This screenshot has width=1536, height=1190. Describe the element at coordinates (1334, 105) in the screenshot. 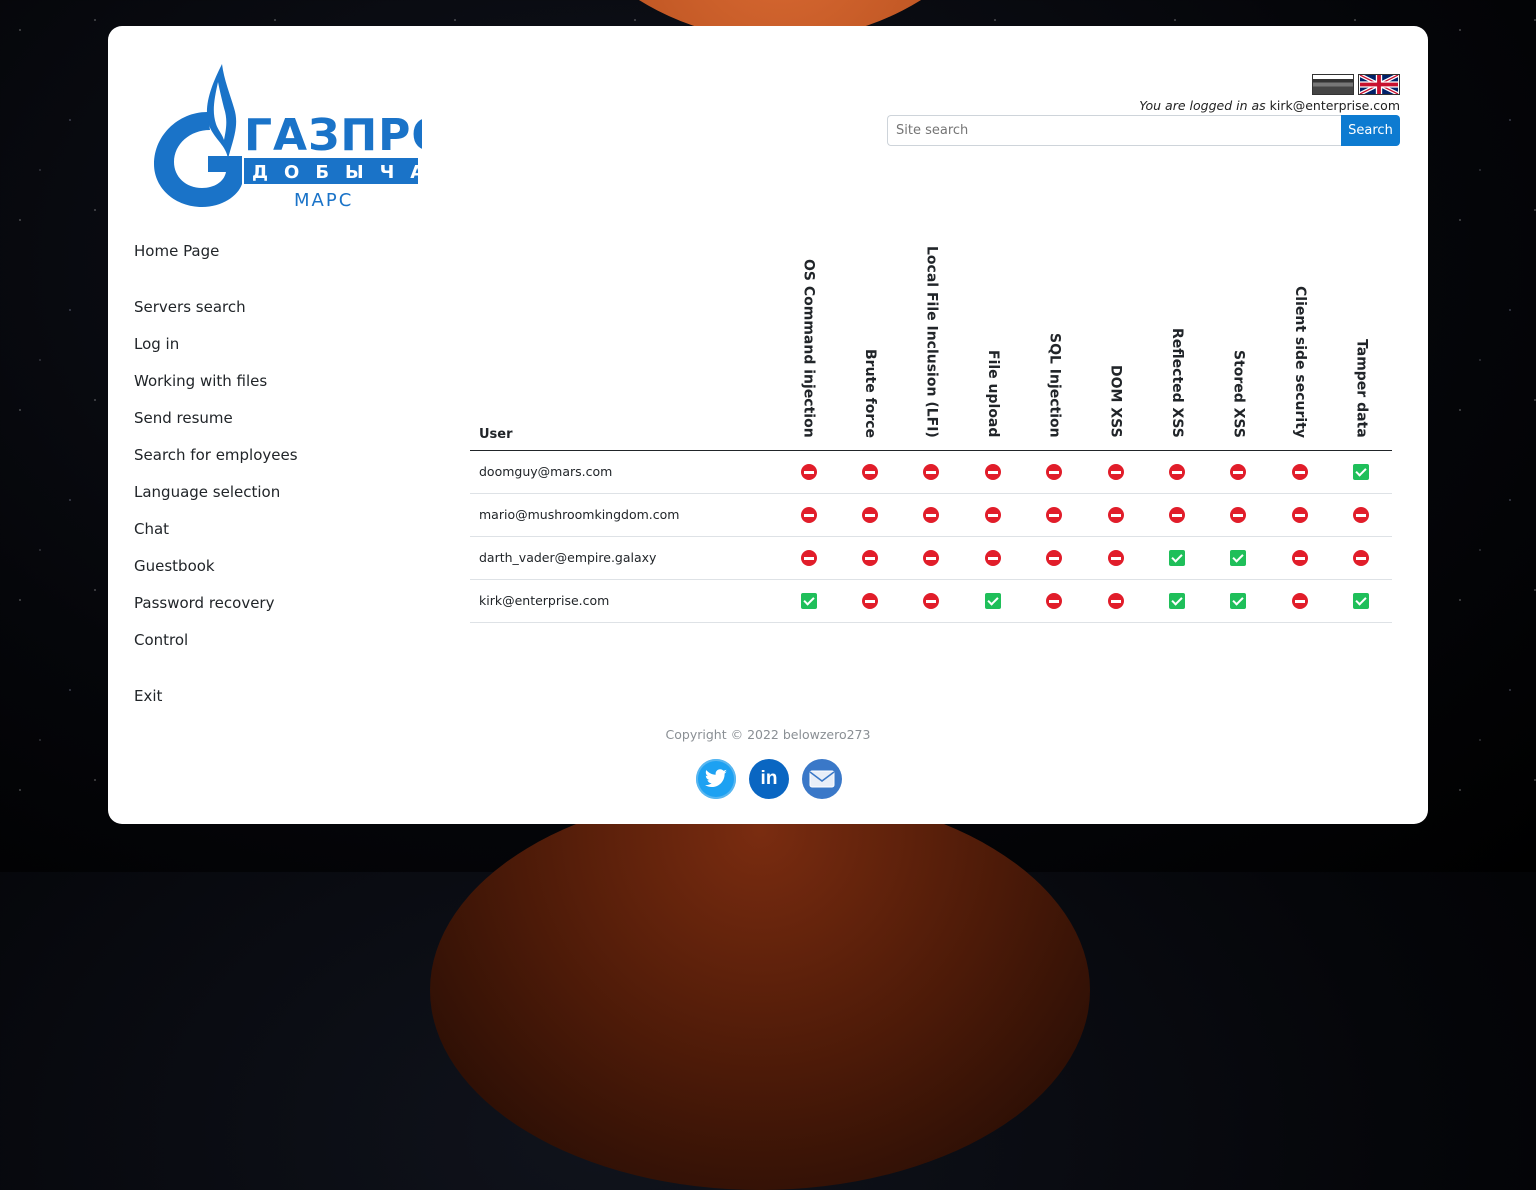

I see `logged-user-email: kirk@enterprise.com` at that location.